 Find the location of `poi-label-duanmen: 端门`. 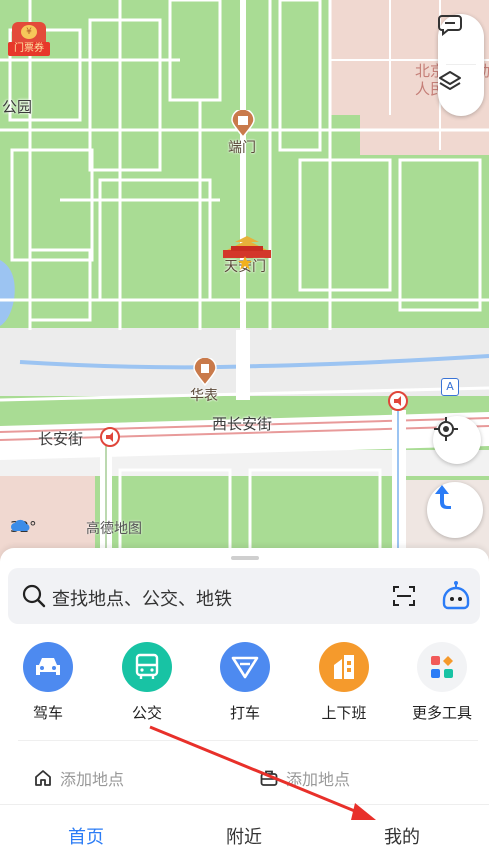

poi-label-duanmen: 端门 is located at coordinates (242, 148).